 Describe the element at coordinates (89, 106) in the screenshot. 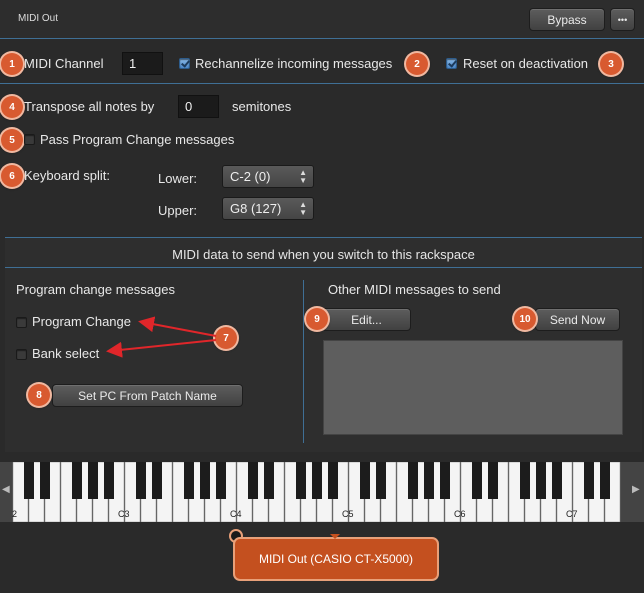

I see `transpose-label: Transpose all notes by` at that location.